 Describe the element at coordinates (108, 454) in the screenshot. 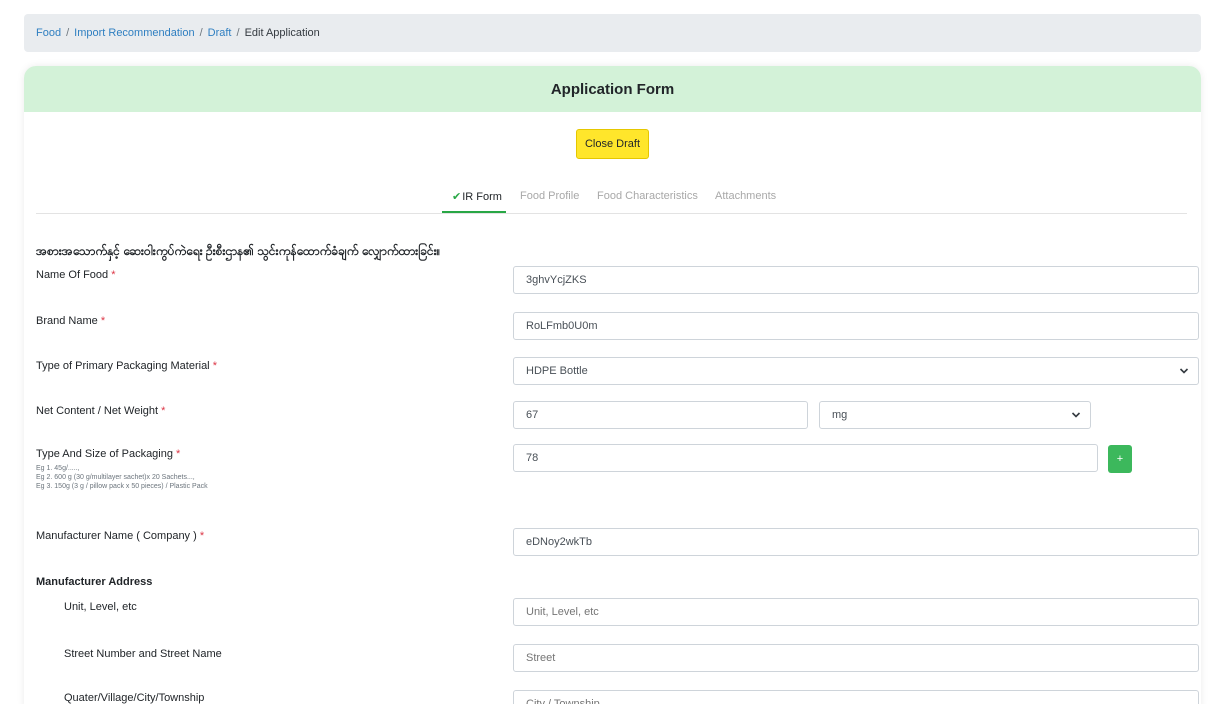

I see `packaging-size-label: Type And Size of Packaging *` at that location.